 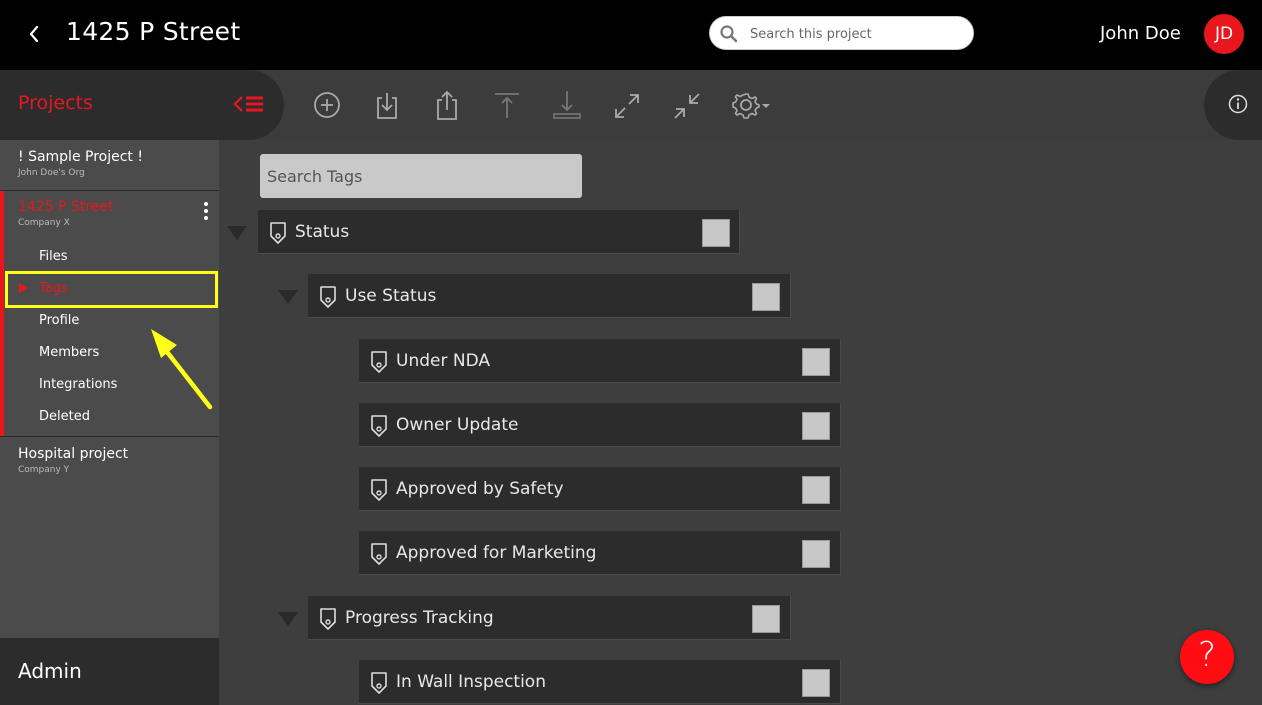 What do you see at coordinates (447, 105) in the screenshot?
I see `share-icon` at bounding box center [447, 105].